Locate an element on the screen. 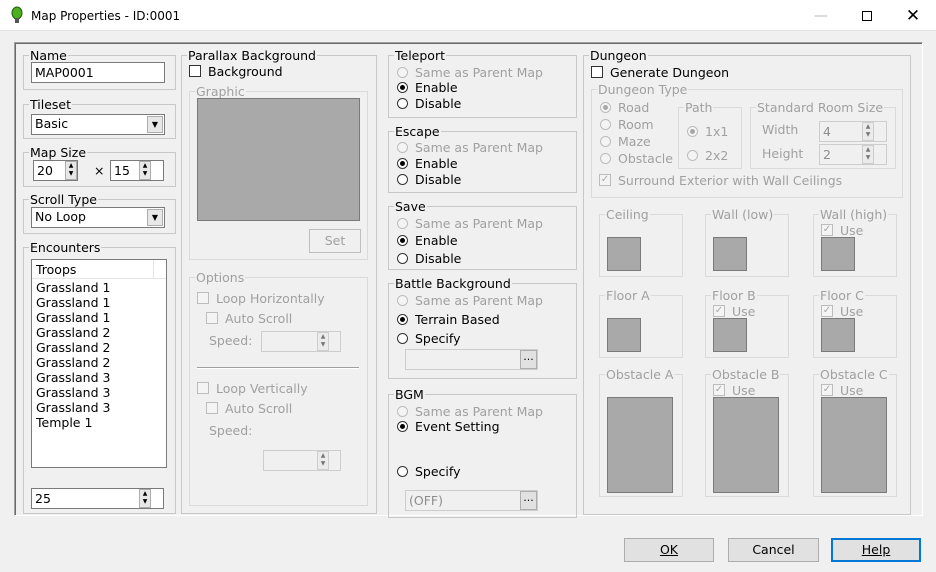  speed-h-input is located at coordinates (301, 341).